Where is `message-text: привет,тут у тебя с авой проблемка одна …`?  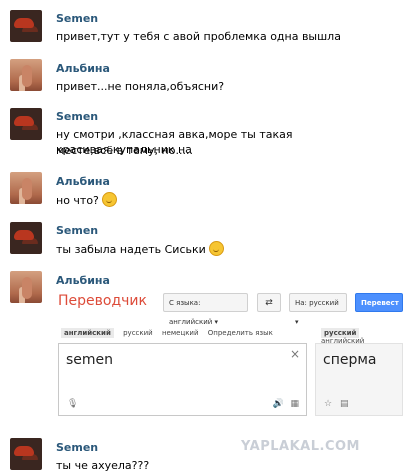
message-text: привет,тут у тебя с авой проблемка одна … is located at coordinates (198, 36).